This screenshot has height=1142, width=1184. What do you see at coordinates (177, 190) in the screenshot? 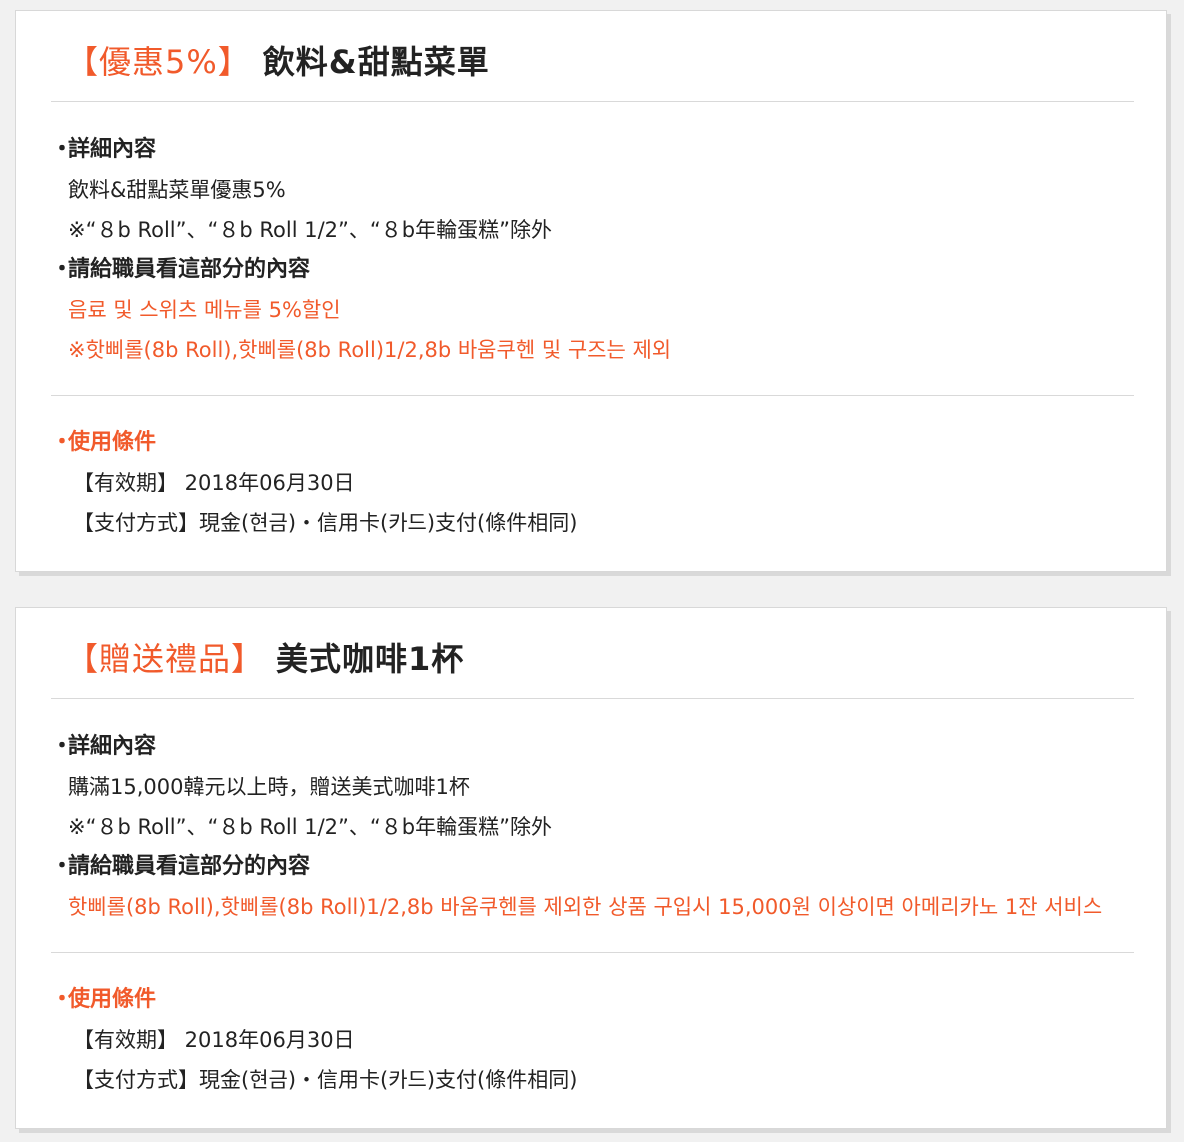
I see `detail-line: 飲料&甜點菜單優惠5%` at bounding box center [177, 190].